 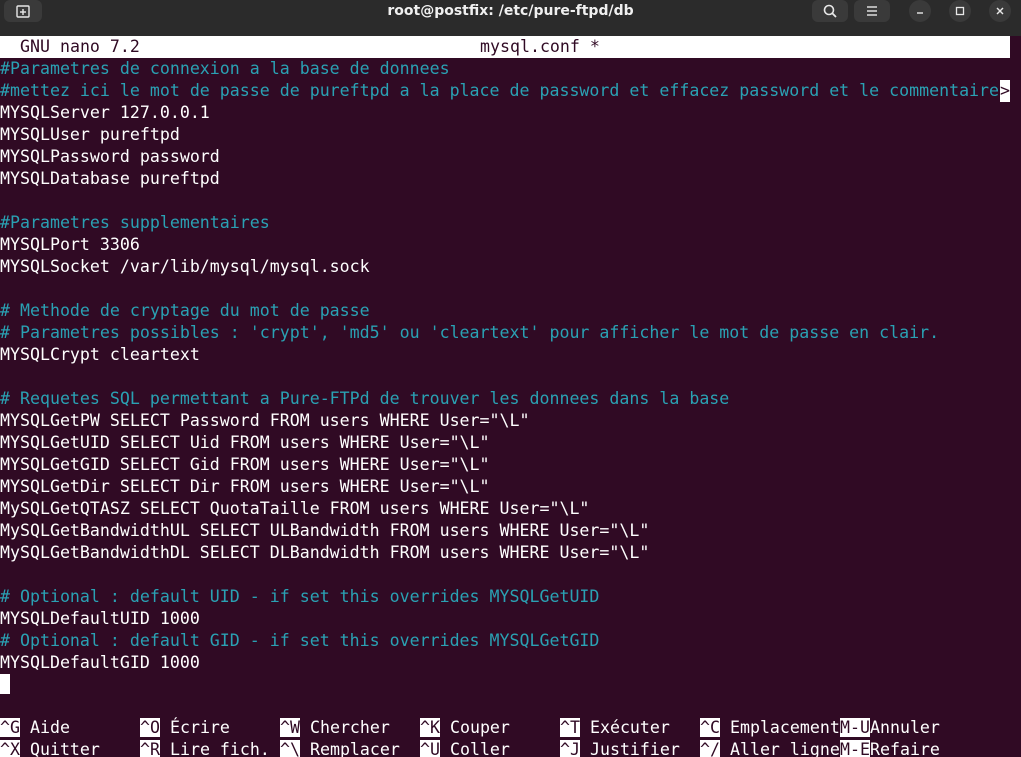 I want to click on config-line: MYSQLCrypt cleartext, so click(x=100, y=354).